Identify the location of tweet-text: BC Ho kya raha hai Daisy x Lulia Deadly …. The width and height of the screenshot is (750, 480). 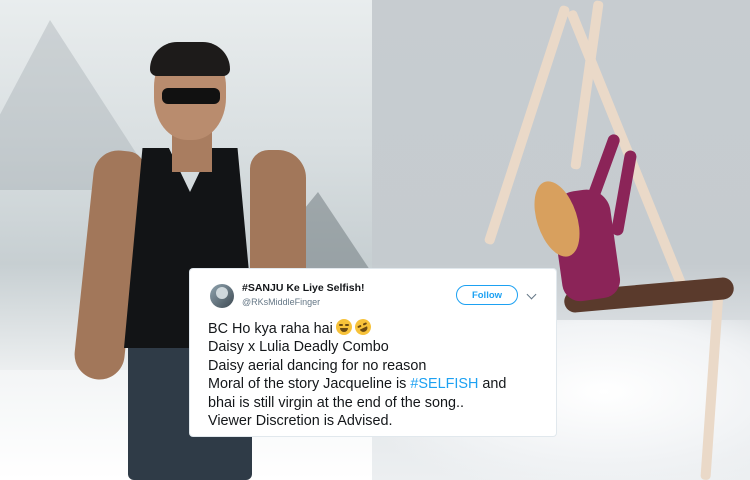
(380, 373).